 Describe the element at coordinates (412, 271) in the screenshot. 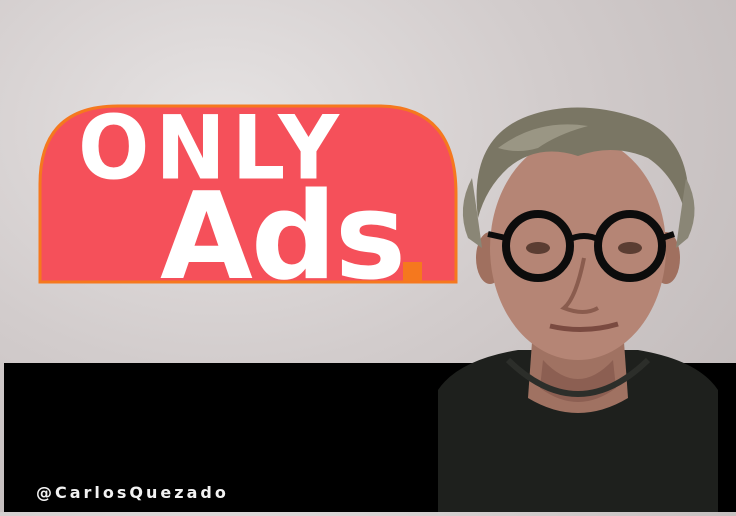

I see `logo-period-dot` at that location.